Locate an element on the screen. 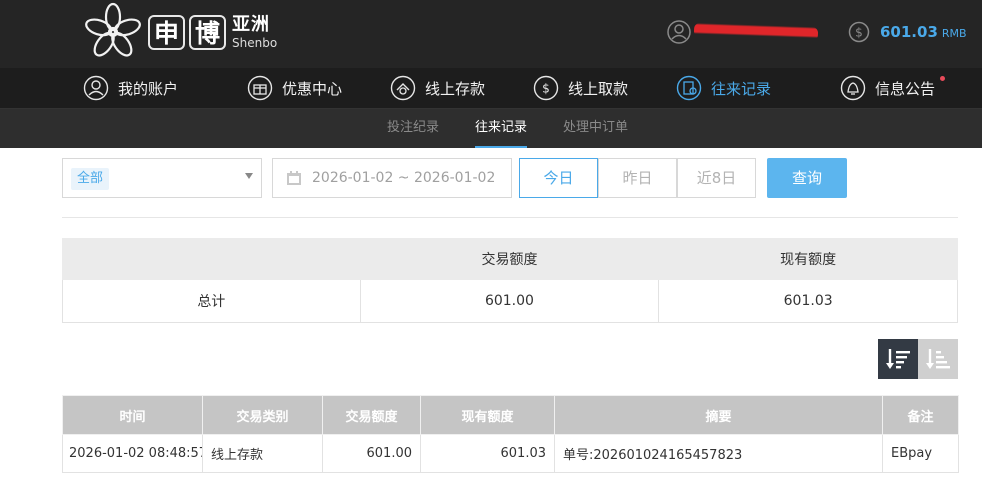  notification-dot is located at coordinates (943, 78).